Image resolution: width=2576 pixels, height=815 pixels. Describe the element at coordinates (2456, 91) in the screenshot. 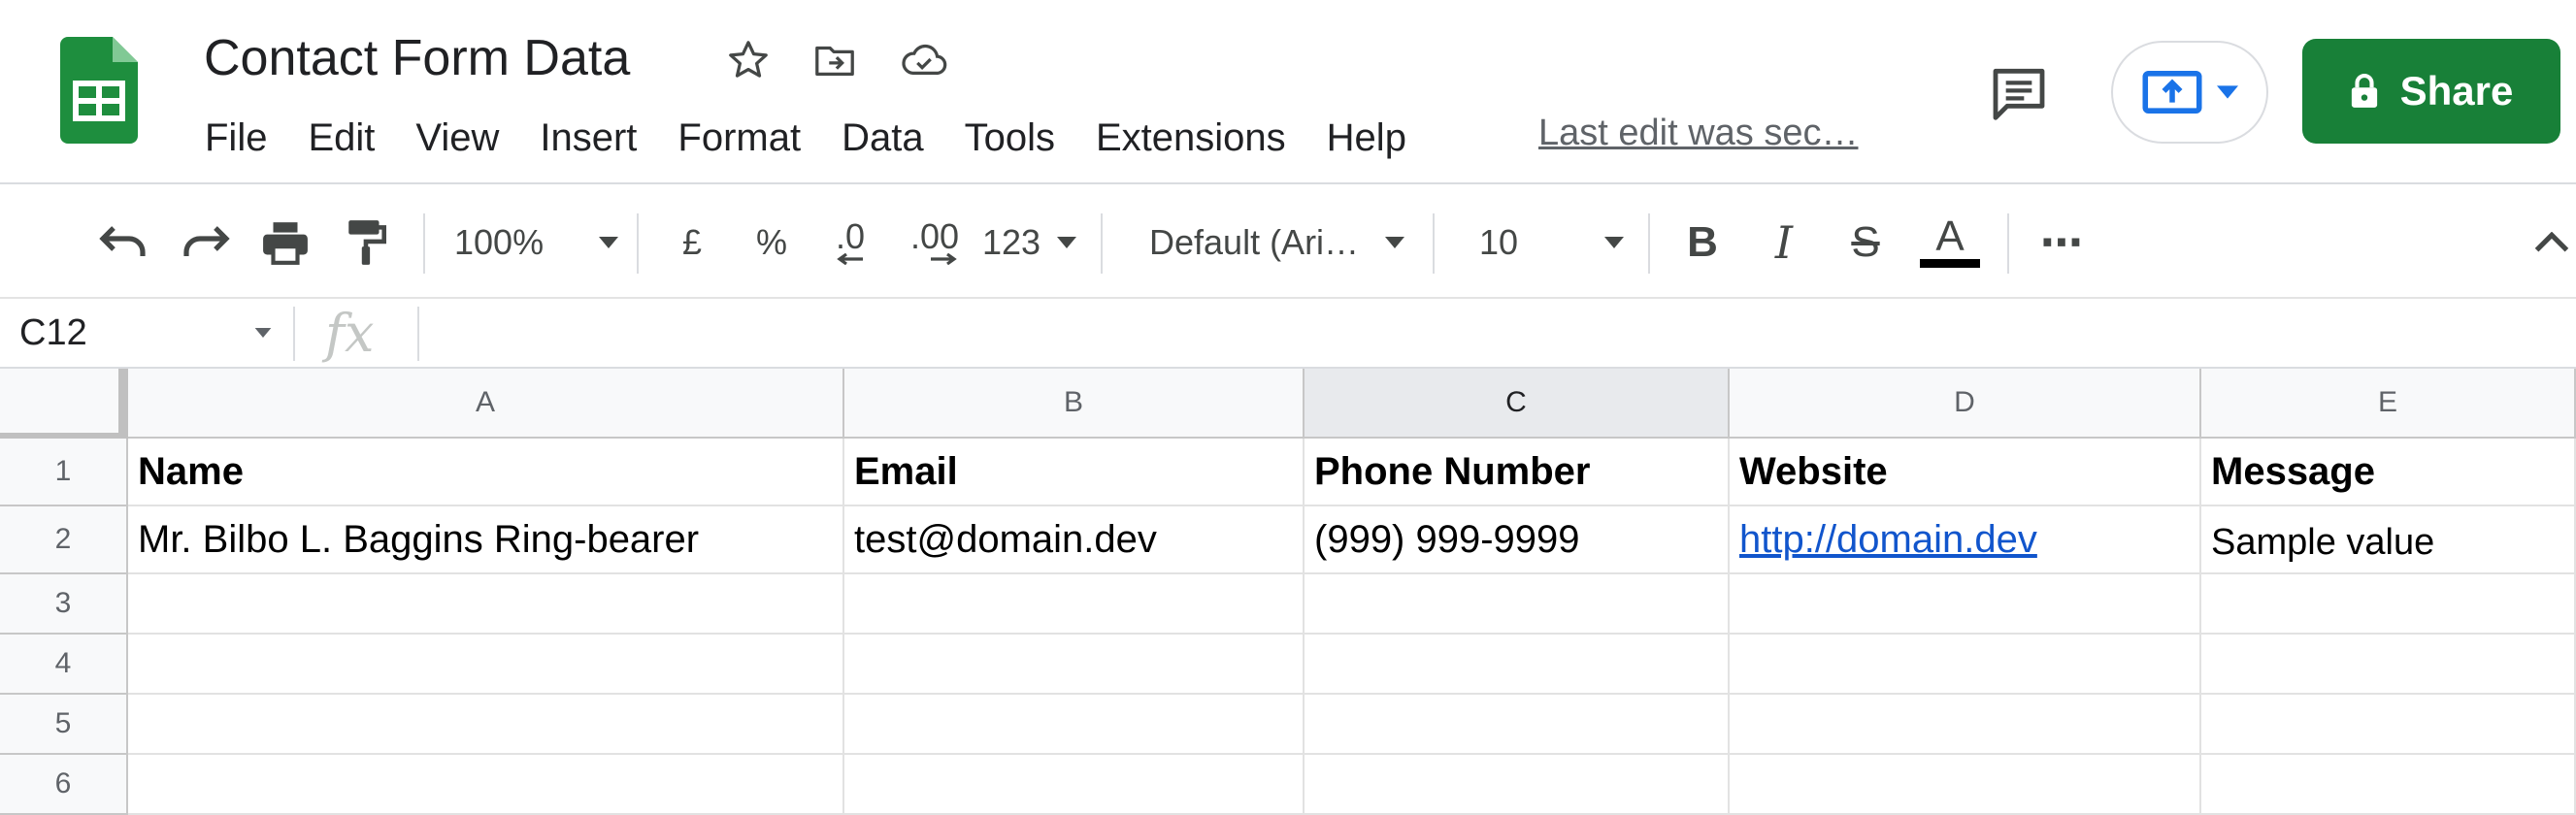

I see `share-label: Share` at that location.